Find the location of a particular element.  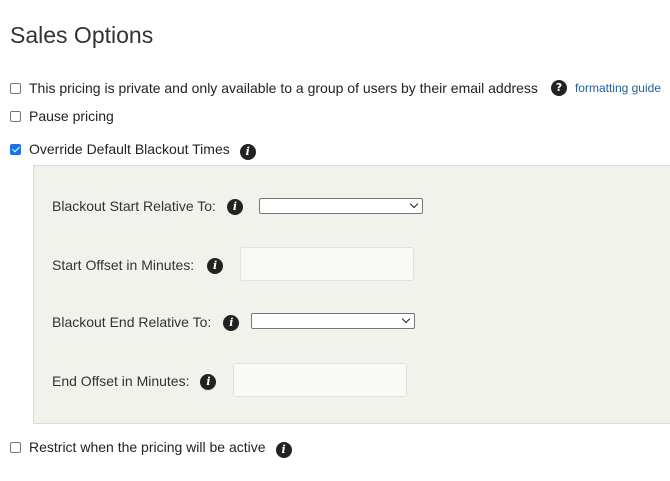

blackout-end-relative-label: Blackout End Relative To: is located at coordinates (132, 322).